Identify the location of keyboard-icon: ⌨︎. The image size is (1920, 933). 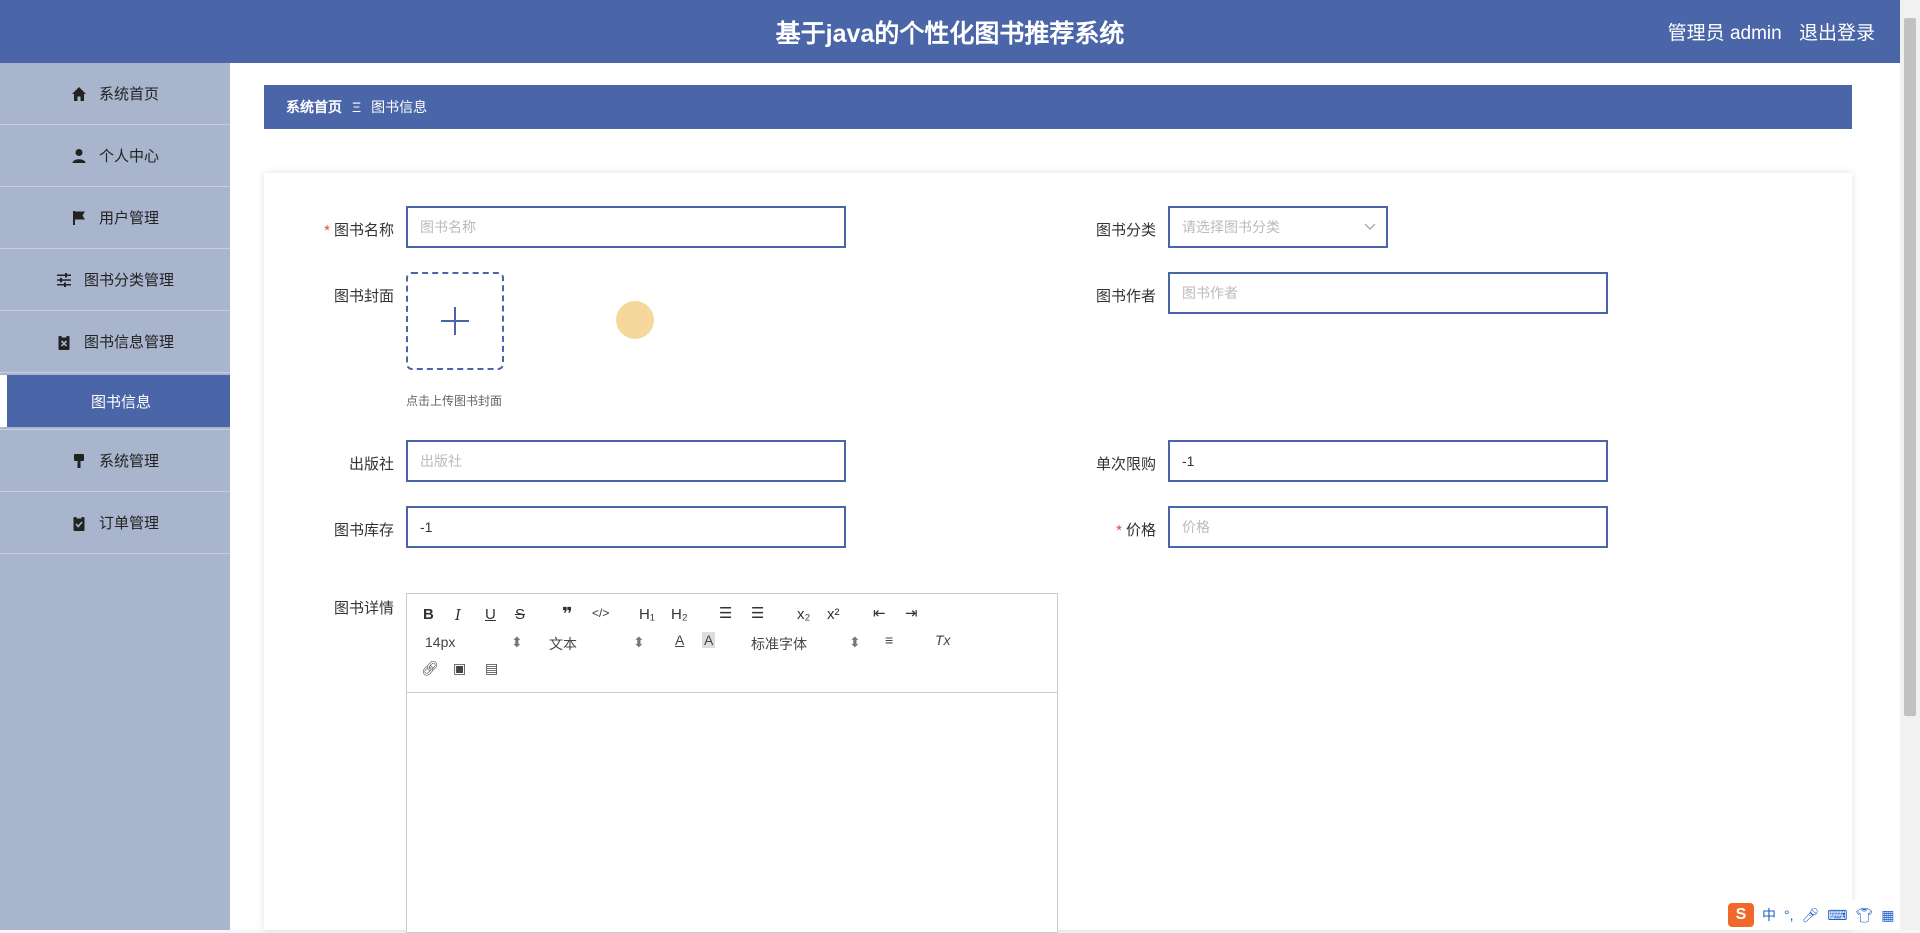
(1837, 915).